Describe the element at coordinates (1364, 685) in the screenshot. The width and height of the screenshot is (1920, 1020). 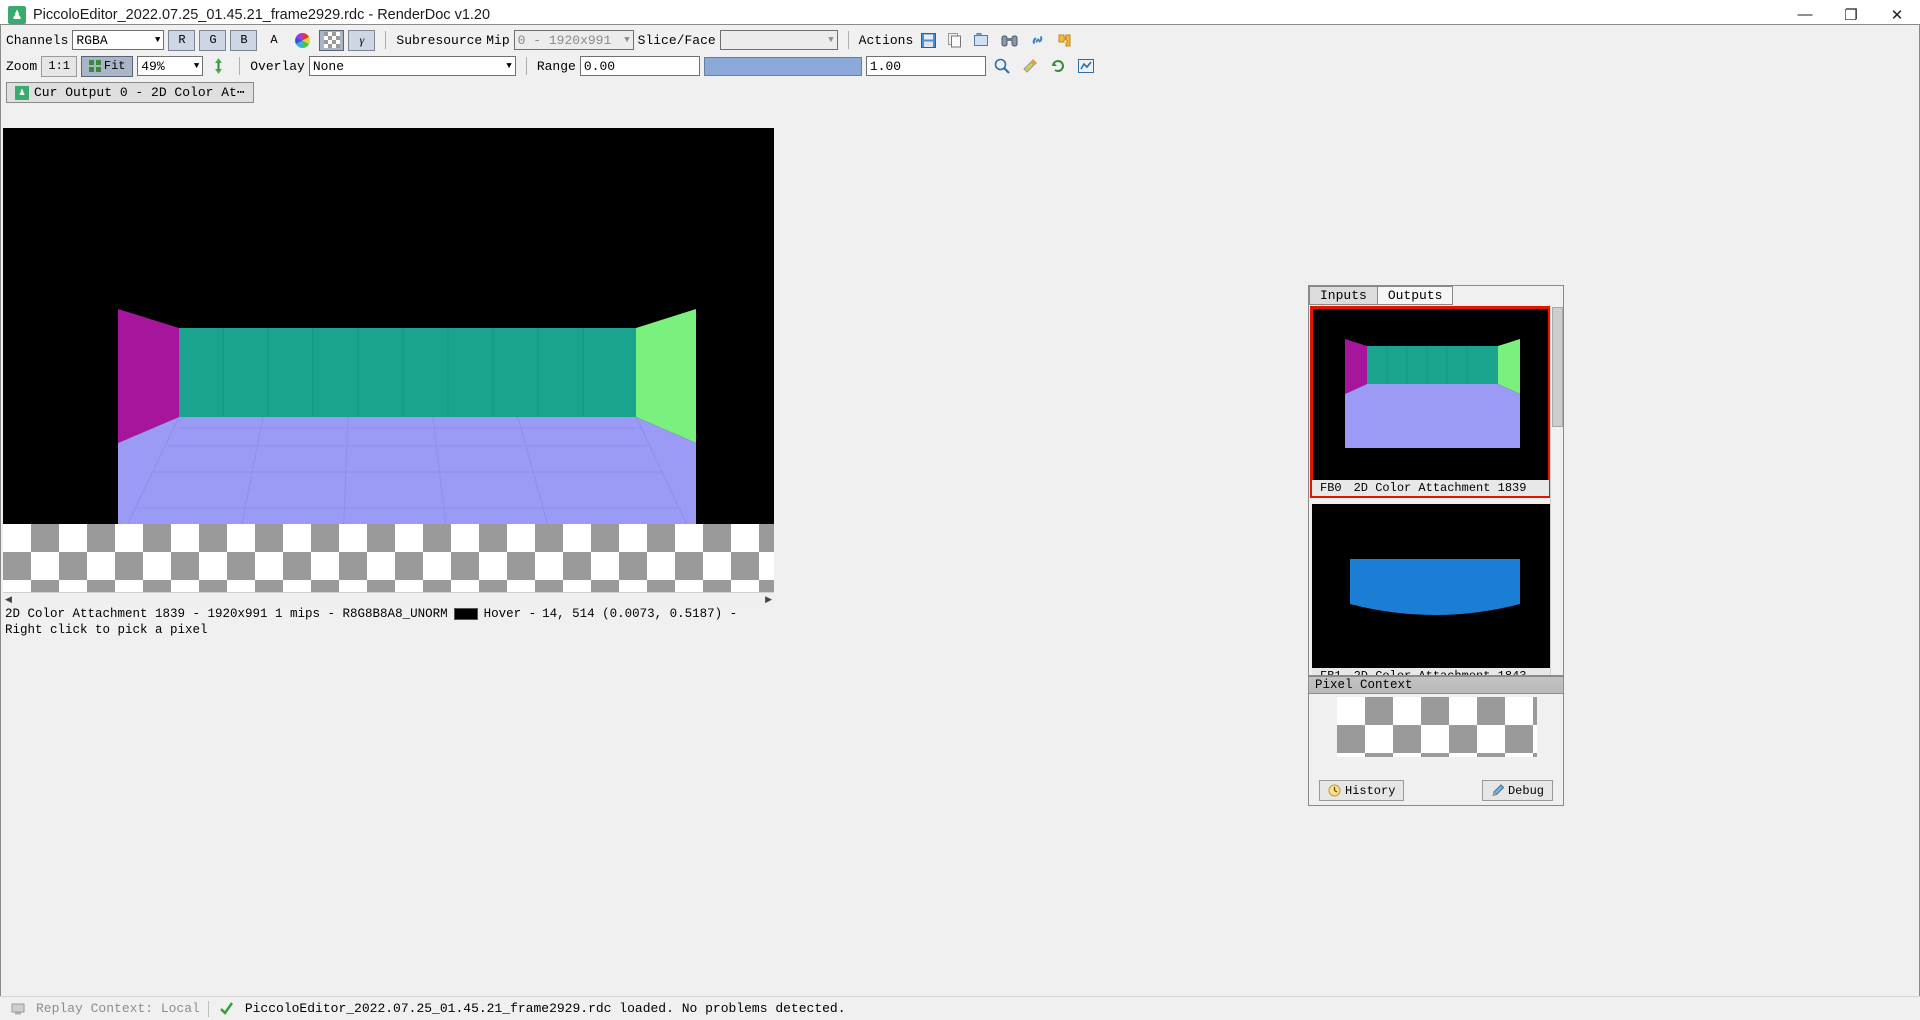
I see `pixel-context-title: Pixel Context` at that location.